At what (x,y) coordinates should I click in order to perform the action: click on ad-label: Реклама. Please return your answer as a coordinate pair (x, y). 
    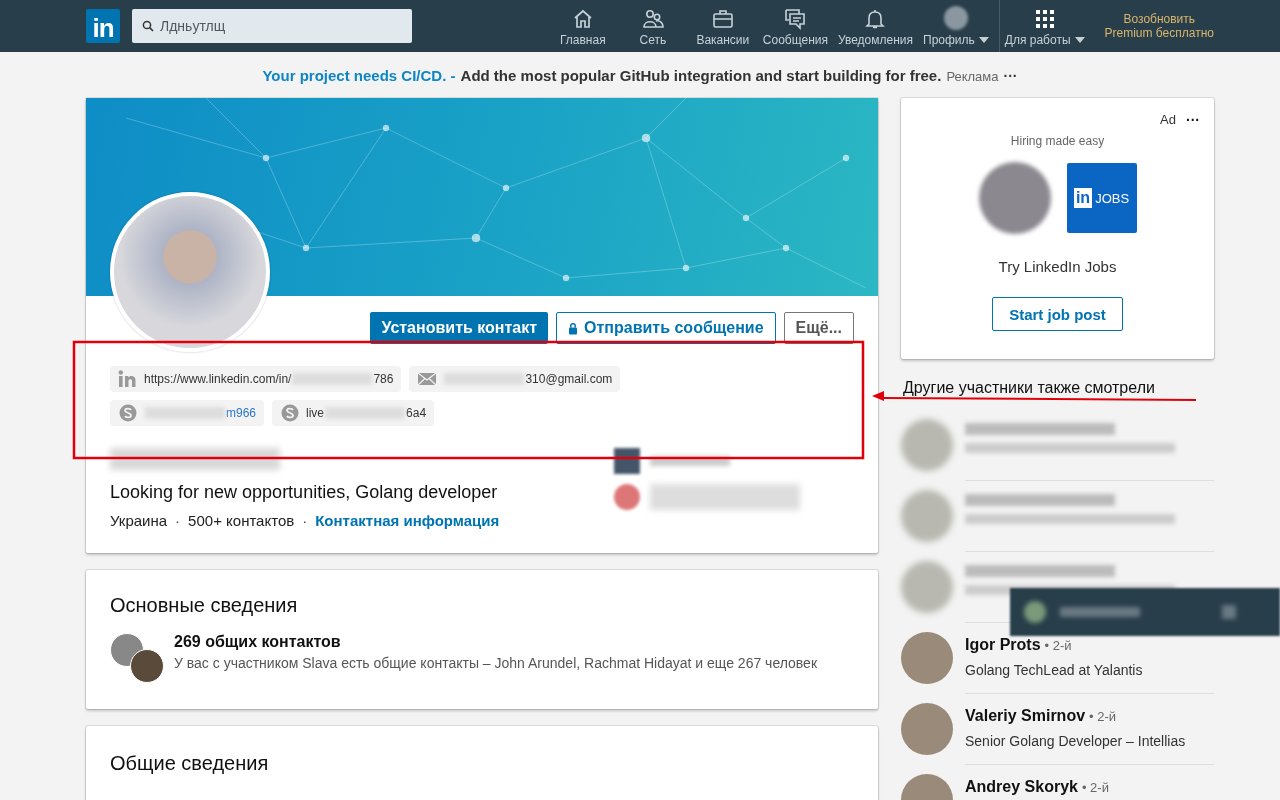
    Looking at the image, I should click on (972, 76).